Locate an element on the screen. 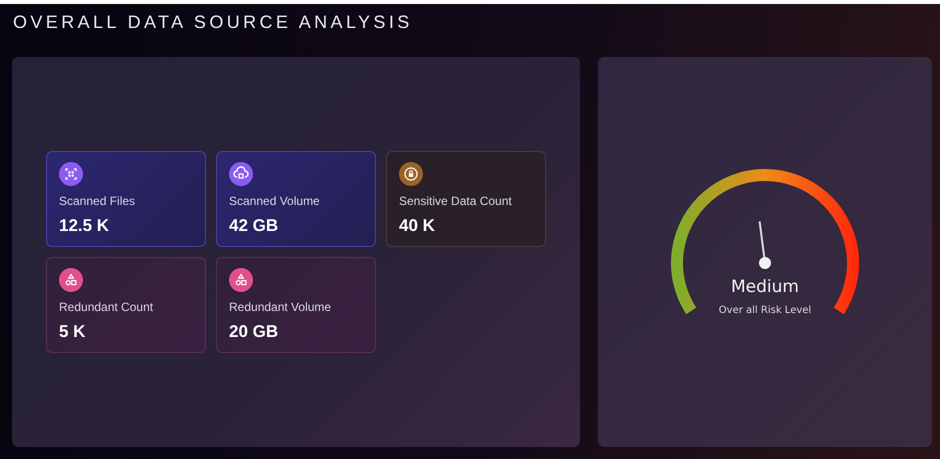 The width and height of the screenshot is (940, 459). stat-value: 42 GB is located at coordinates (253, 226).